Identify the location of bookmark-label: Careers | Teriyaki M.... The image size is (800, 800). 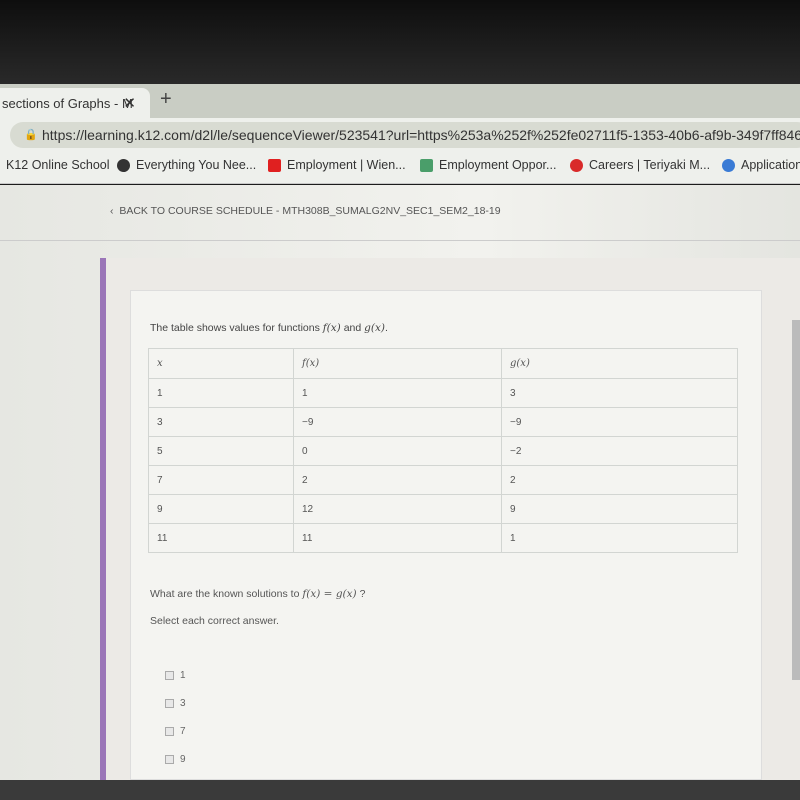
(650, 165).